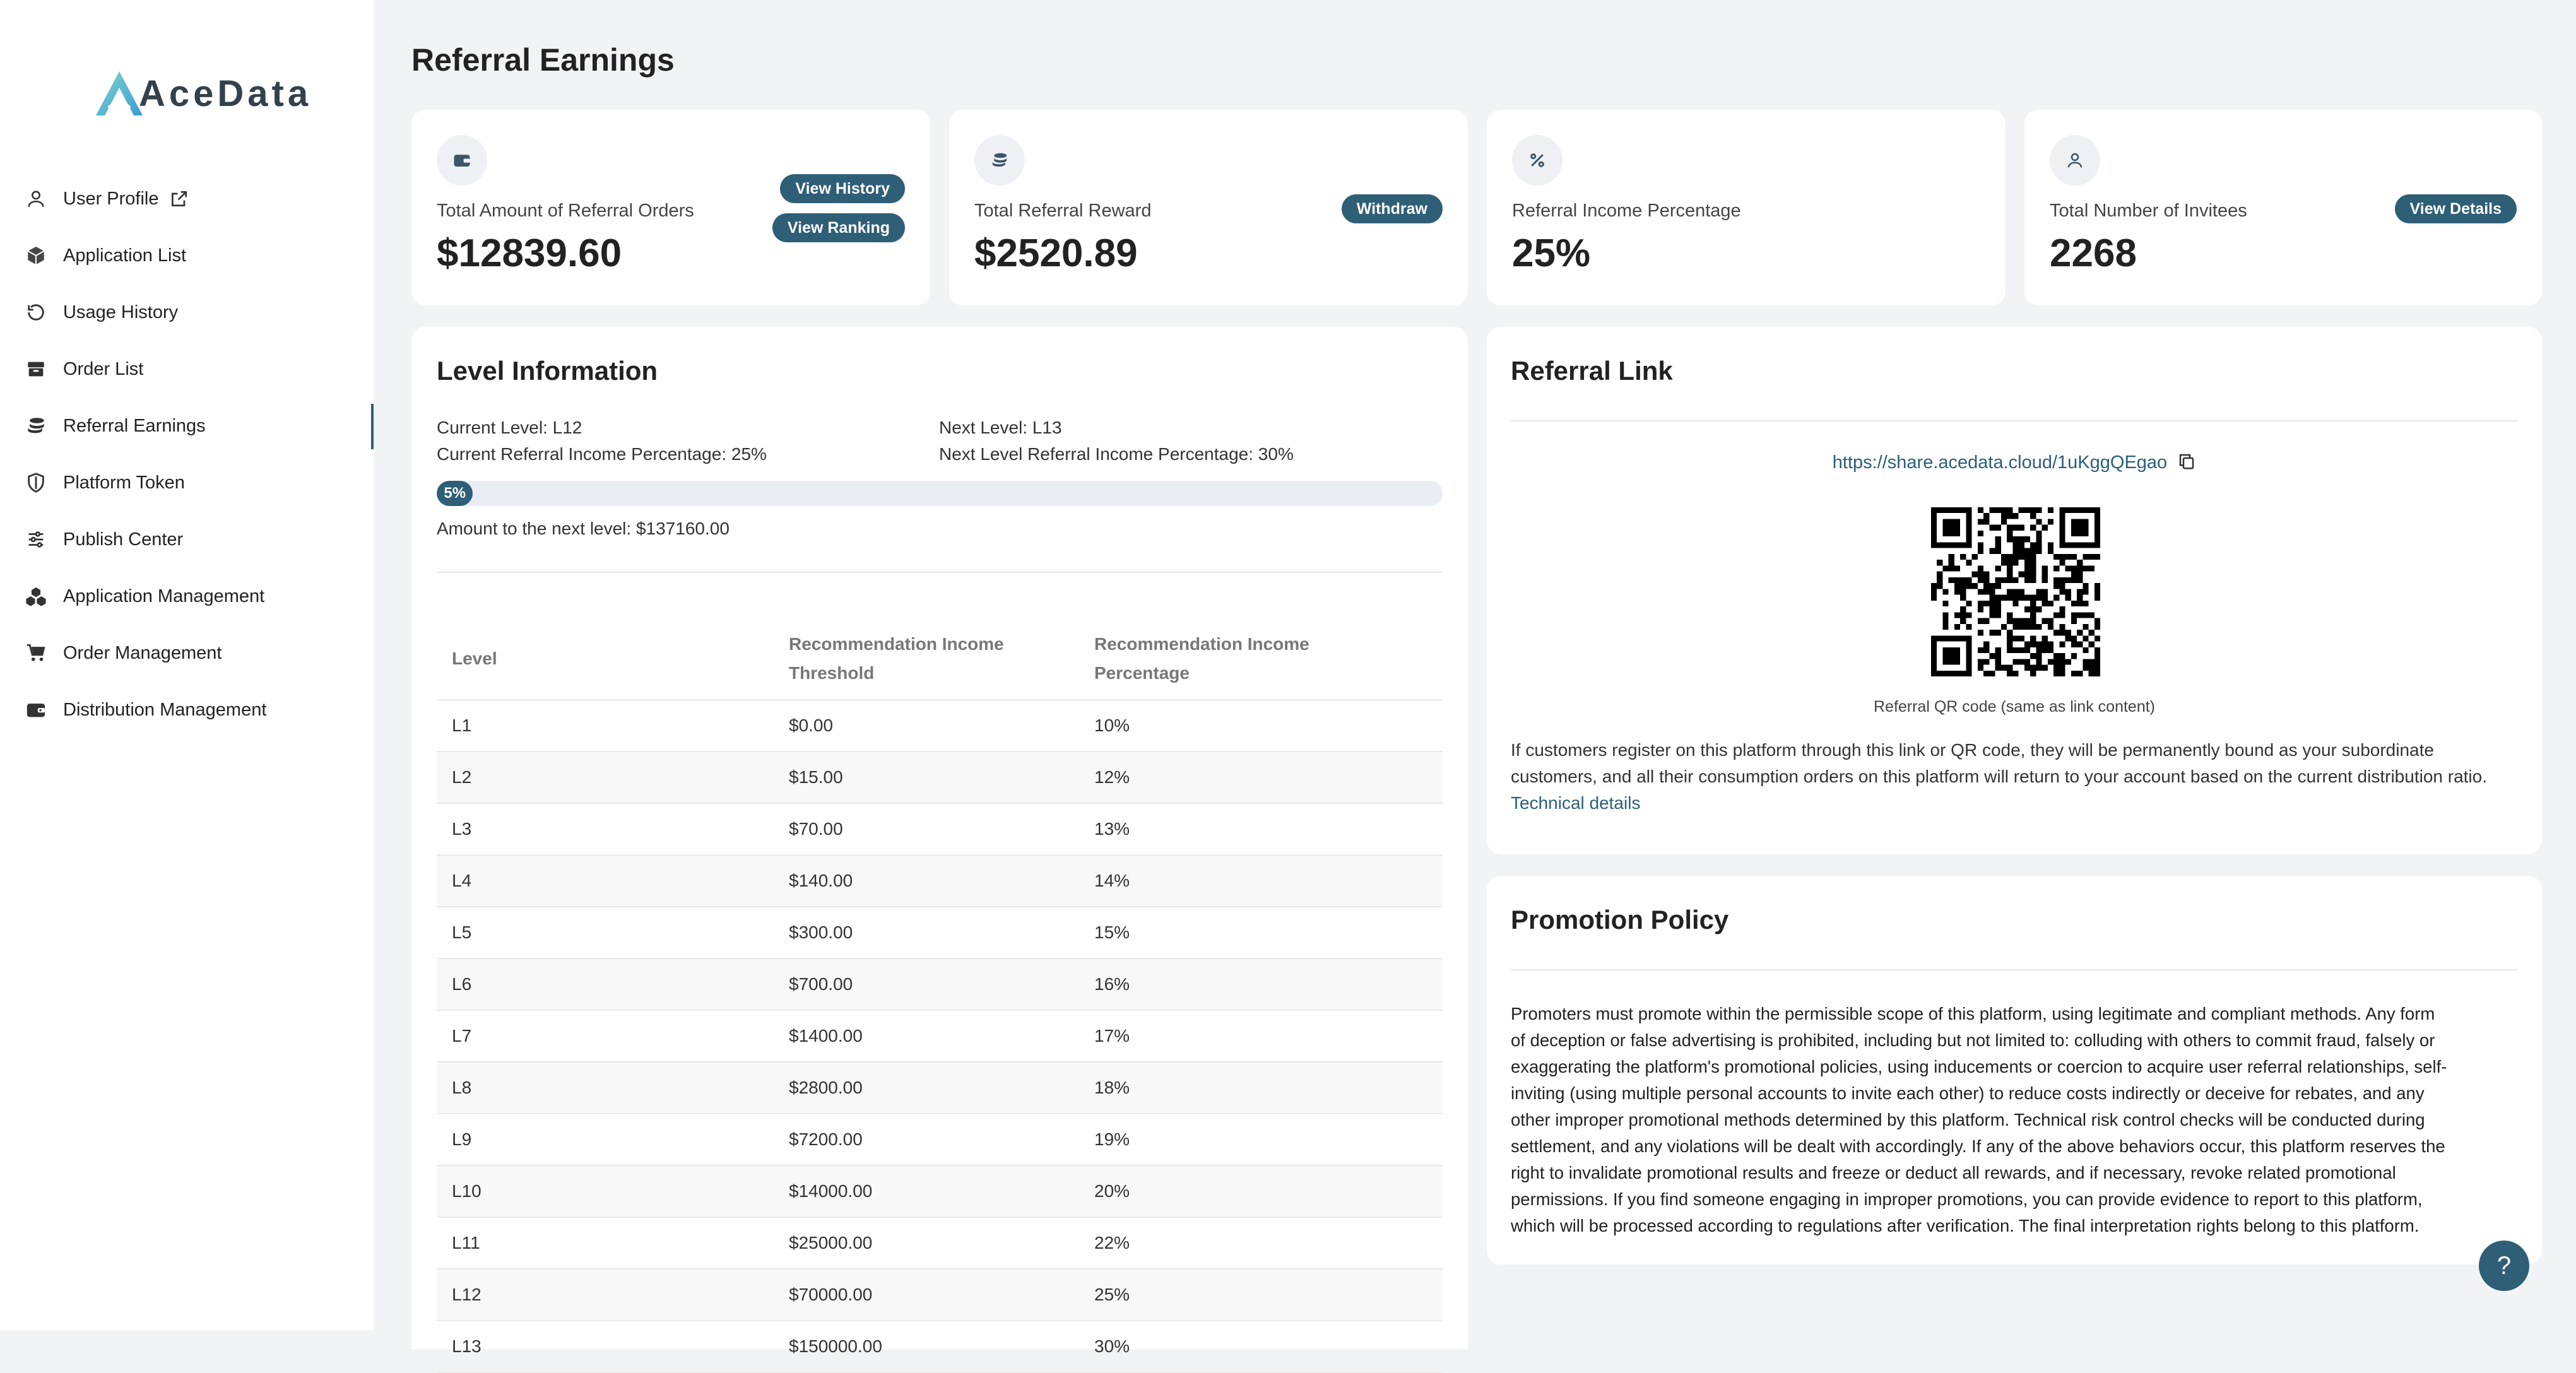  I want to click on technical-details-link: Technical details, so click(1575, 803).